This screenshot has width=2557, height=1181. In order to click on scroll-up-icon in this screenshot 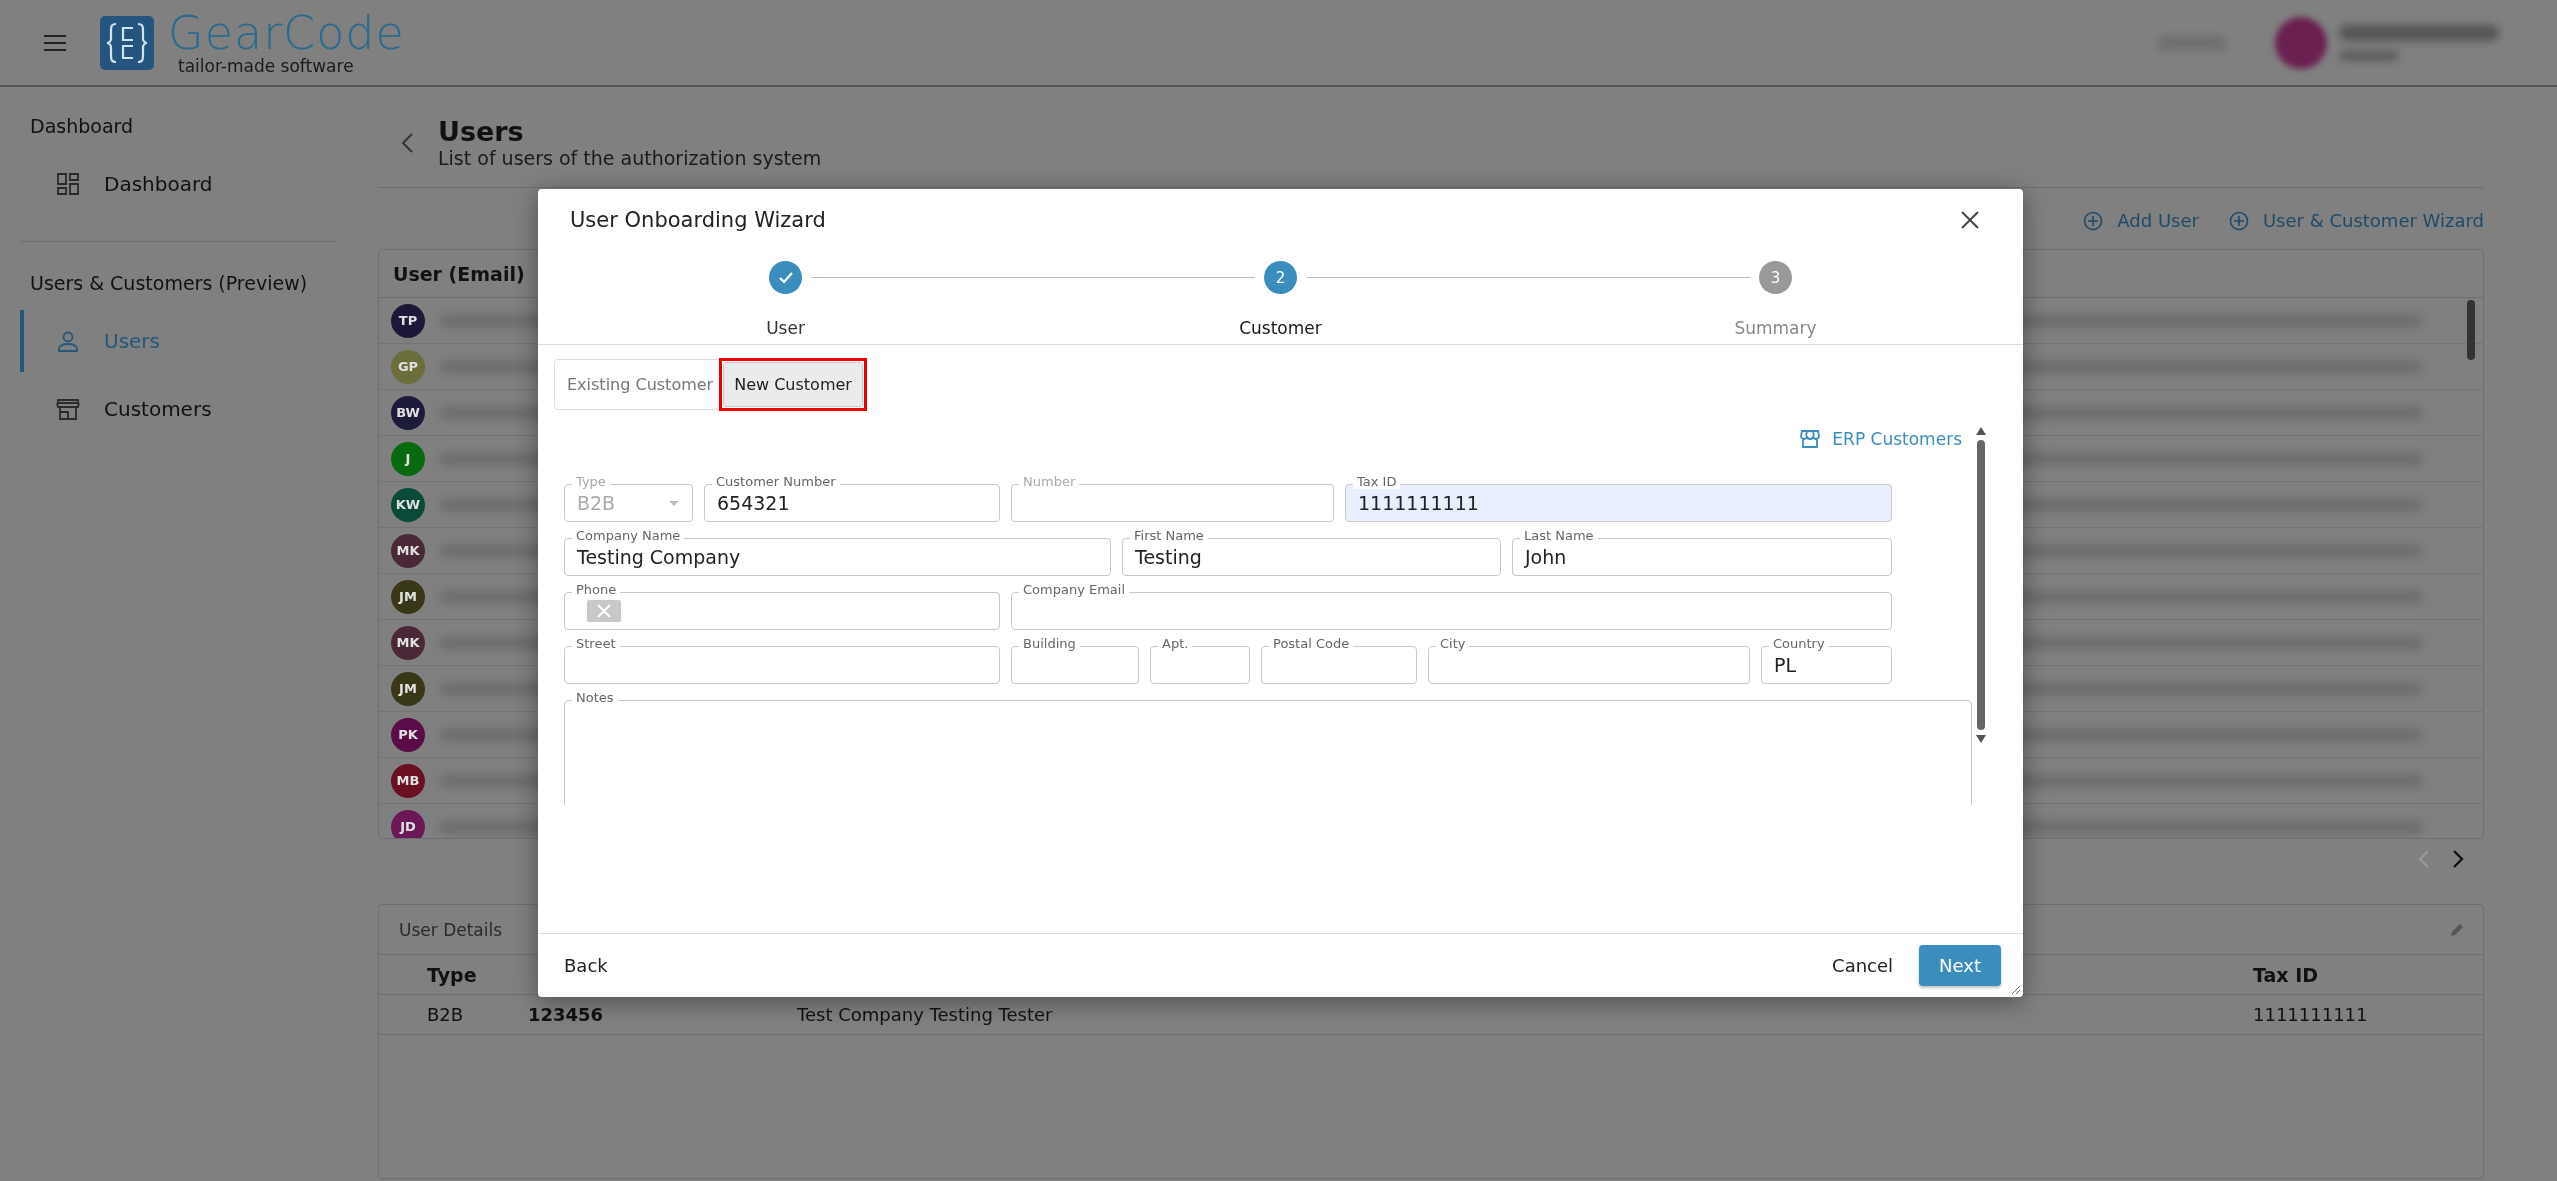, I will do `click(1981, 431)`.